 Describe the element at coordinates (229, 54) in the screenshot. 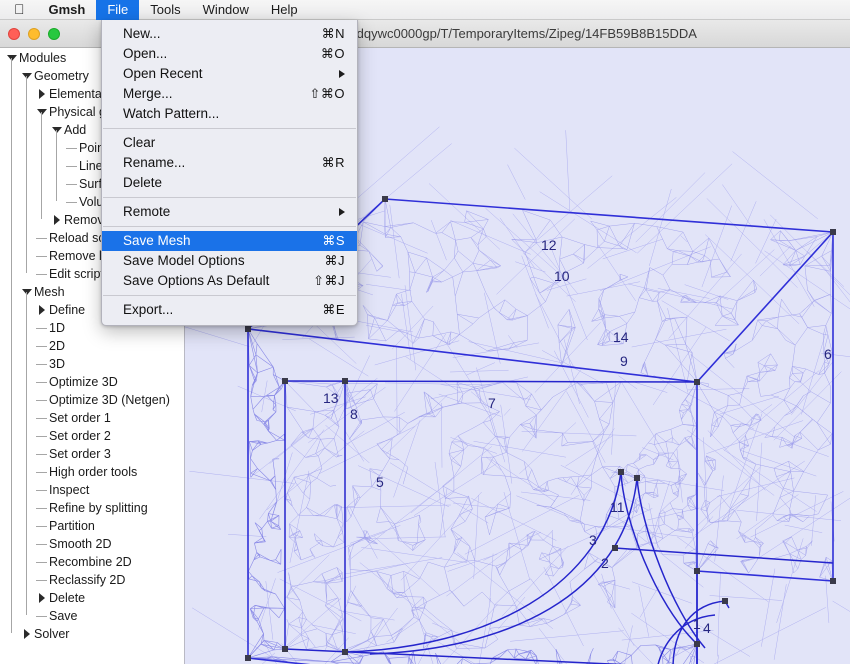

I see `menu-item-open: Open... ⌘O` at that location.